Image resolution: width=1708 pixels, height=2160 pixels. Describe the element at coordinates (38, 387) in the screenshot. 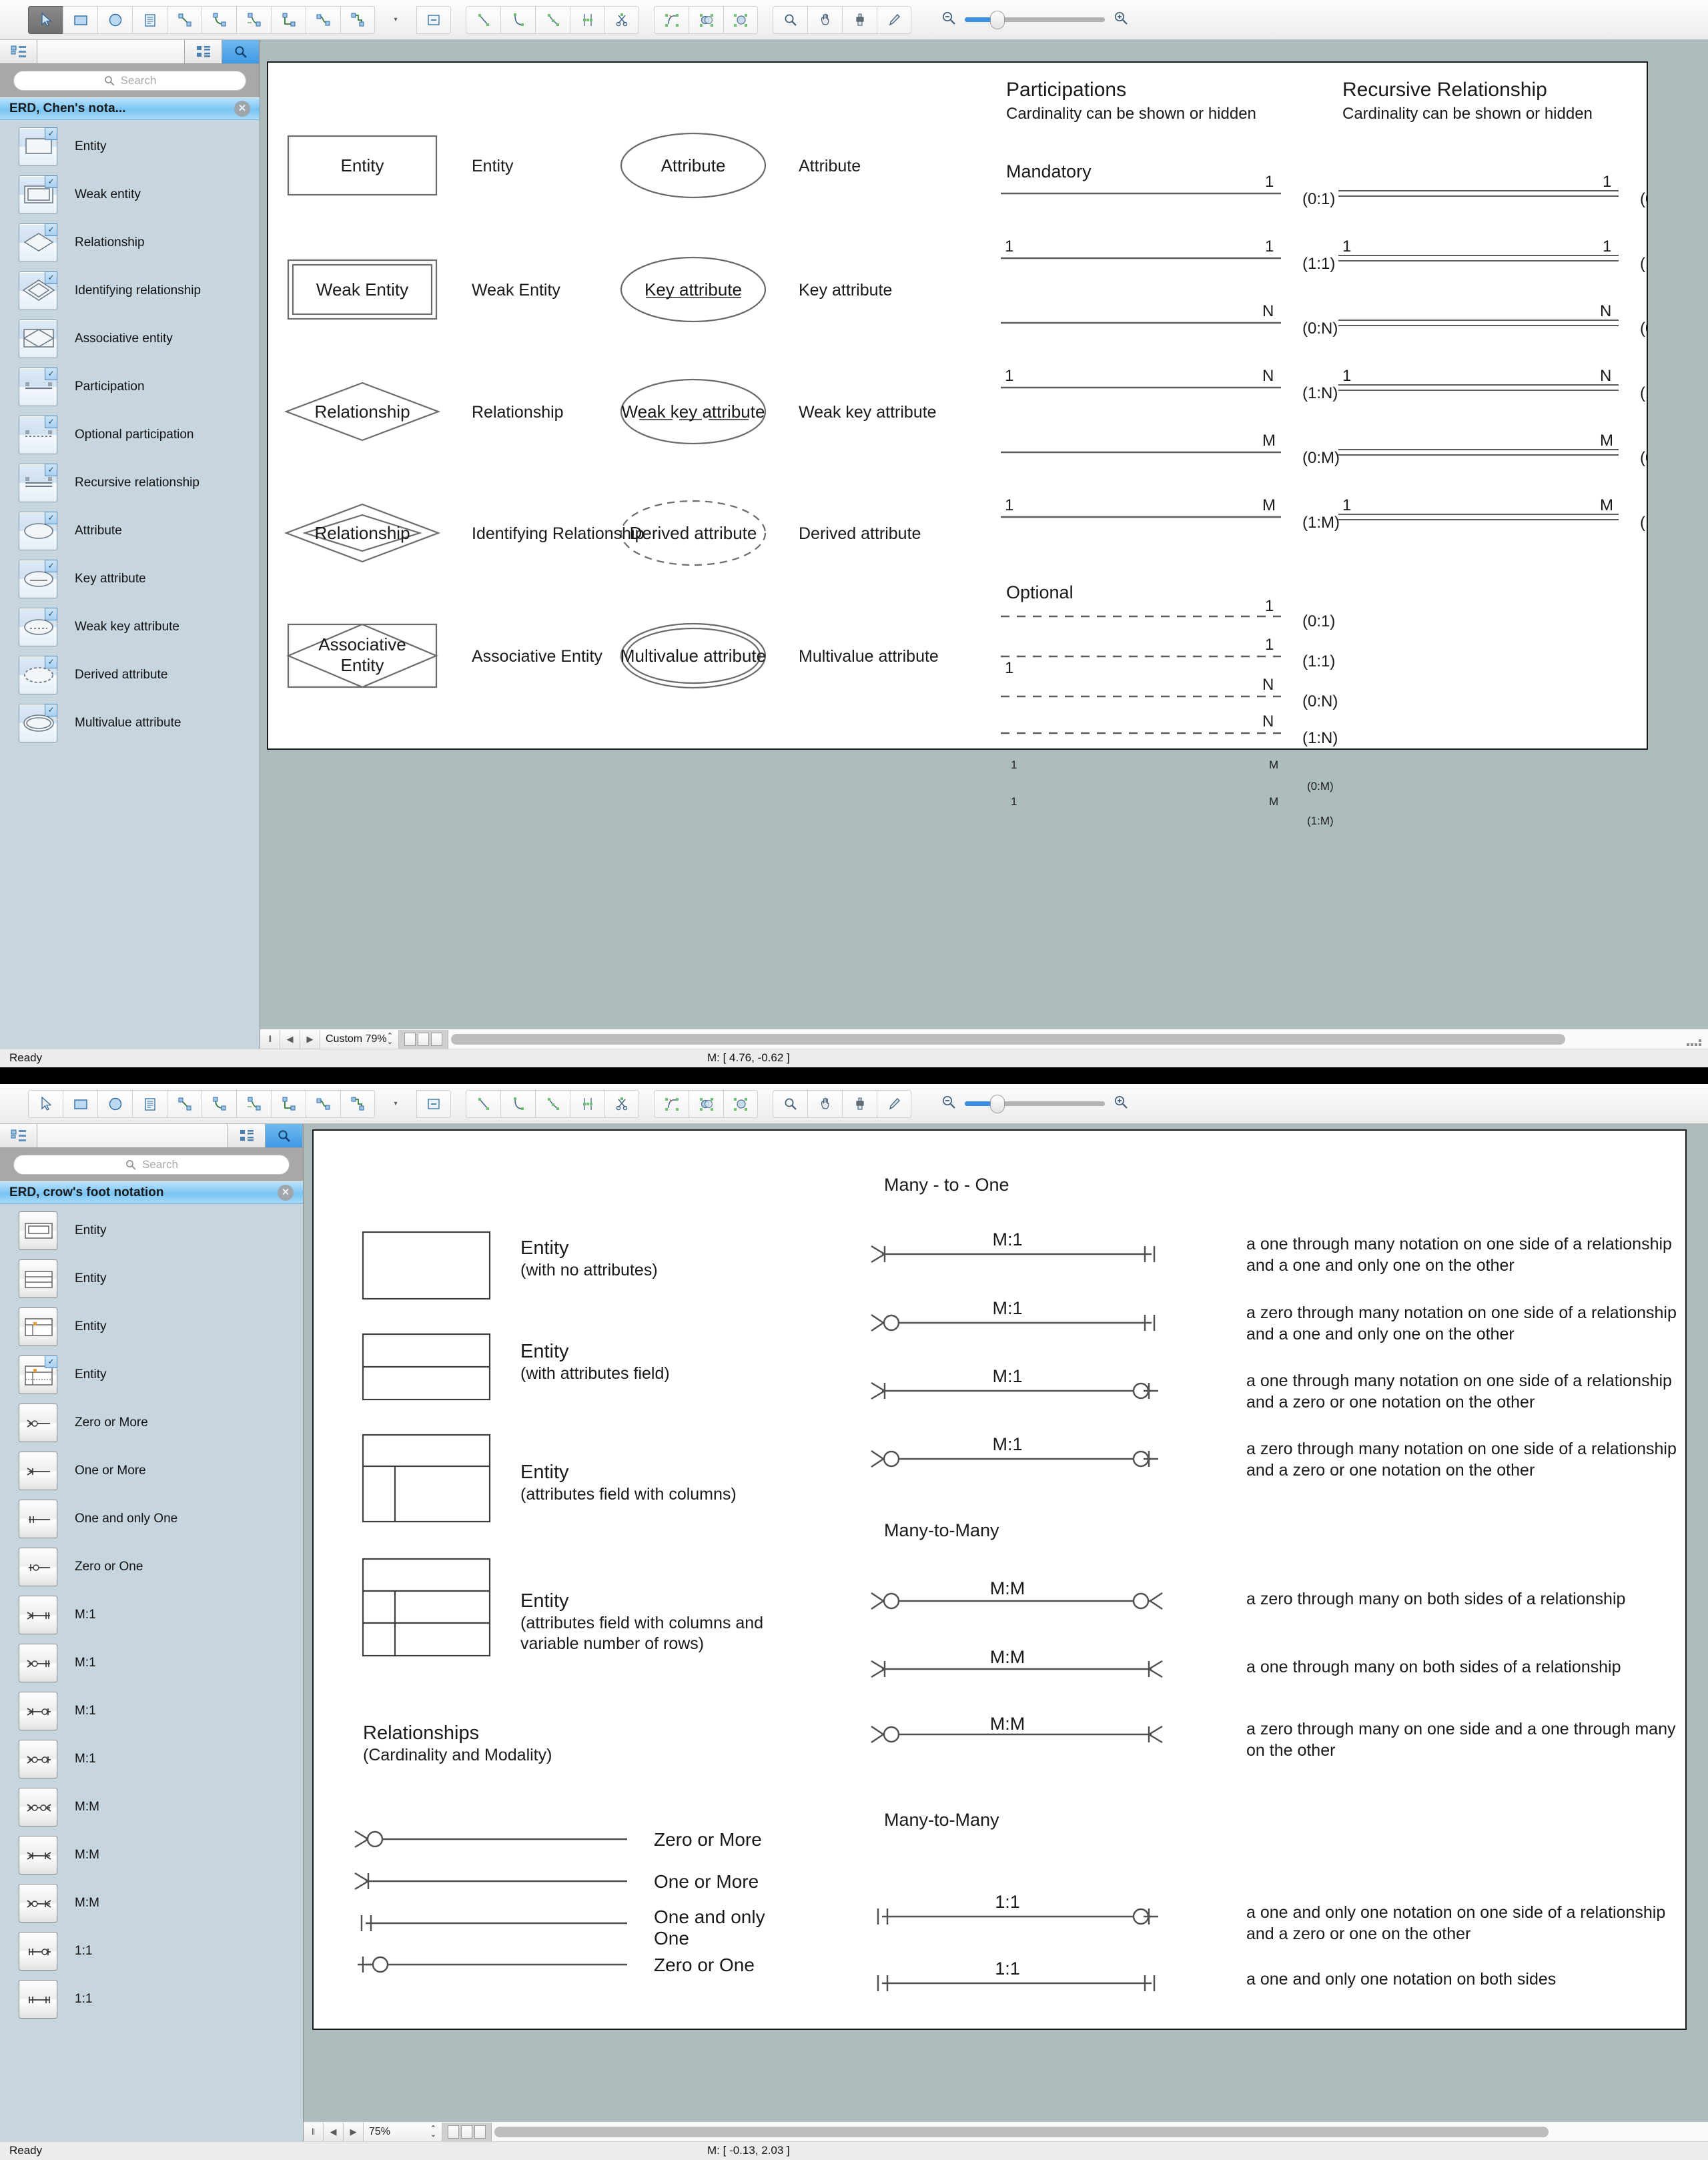

I see `participation-line-icon: ✓` at that location.